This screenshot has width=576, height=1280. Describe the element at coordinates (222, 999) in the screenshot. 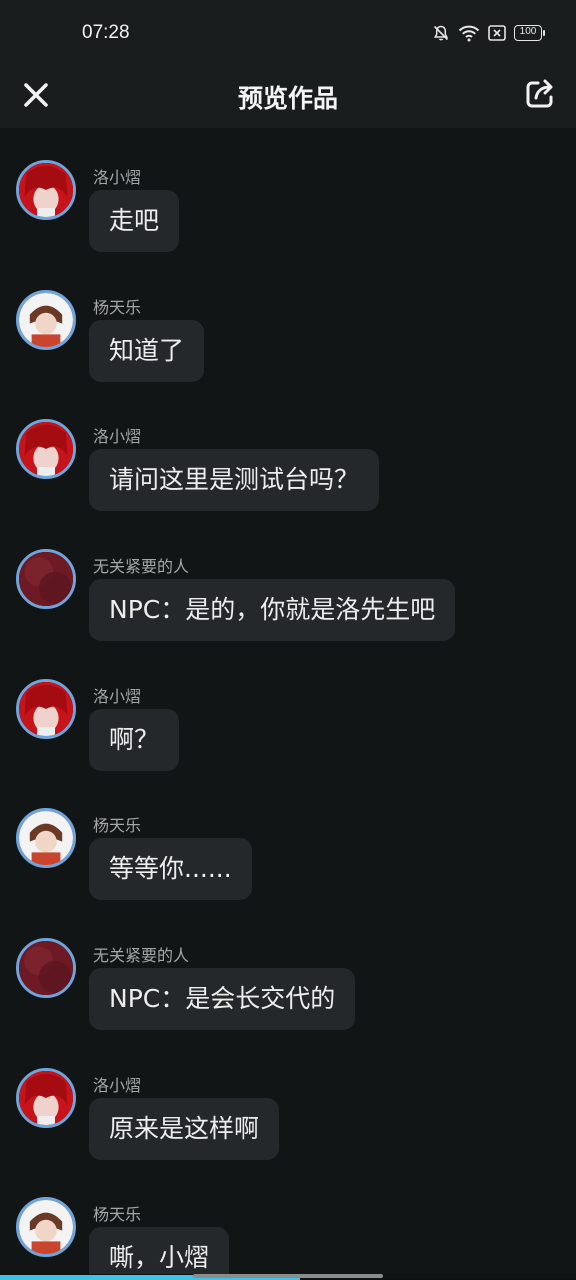

I see `message-bubble: NPC：是会长交代的` at that location.